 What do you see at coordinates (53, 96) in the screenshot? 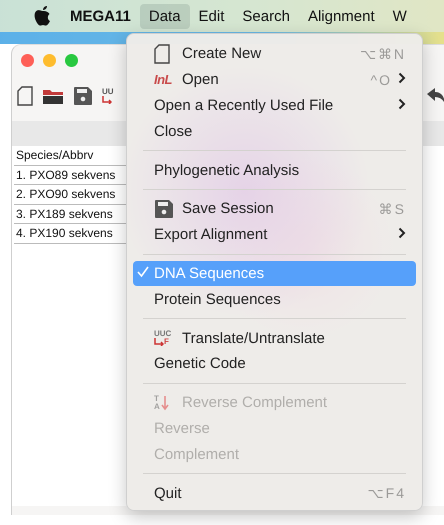
I see `folder-icon` at bounding box center [53, 96].